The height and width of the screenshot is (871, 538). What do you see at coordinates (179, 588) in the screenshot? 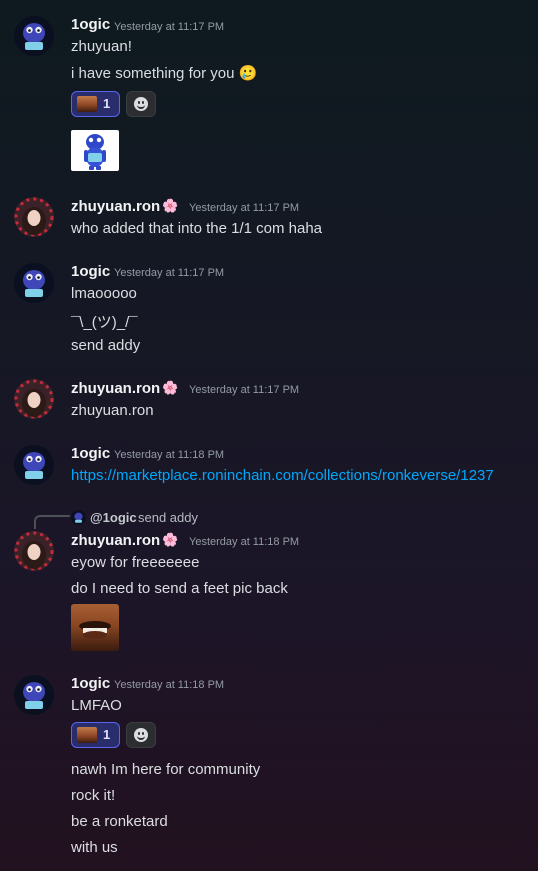
I see `message-text: do I need to send a feet pic back` at bounding box center [179, 588].